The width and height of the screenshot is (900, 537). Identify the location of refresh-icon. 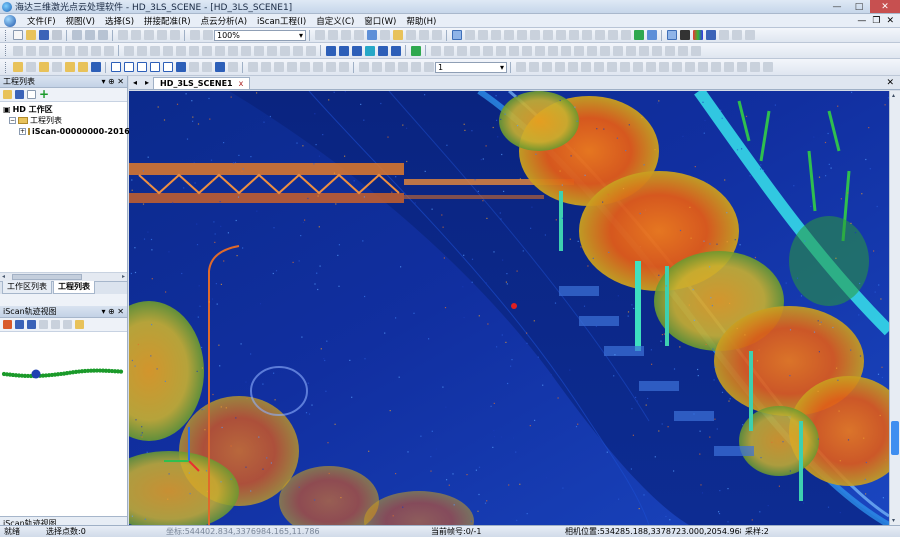
(161, 35).